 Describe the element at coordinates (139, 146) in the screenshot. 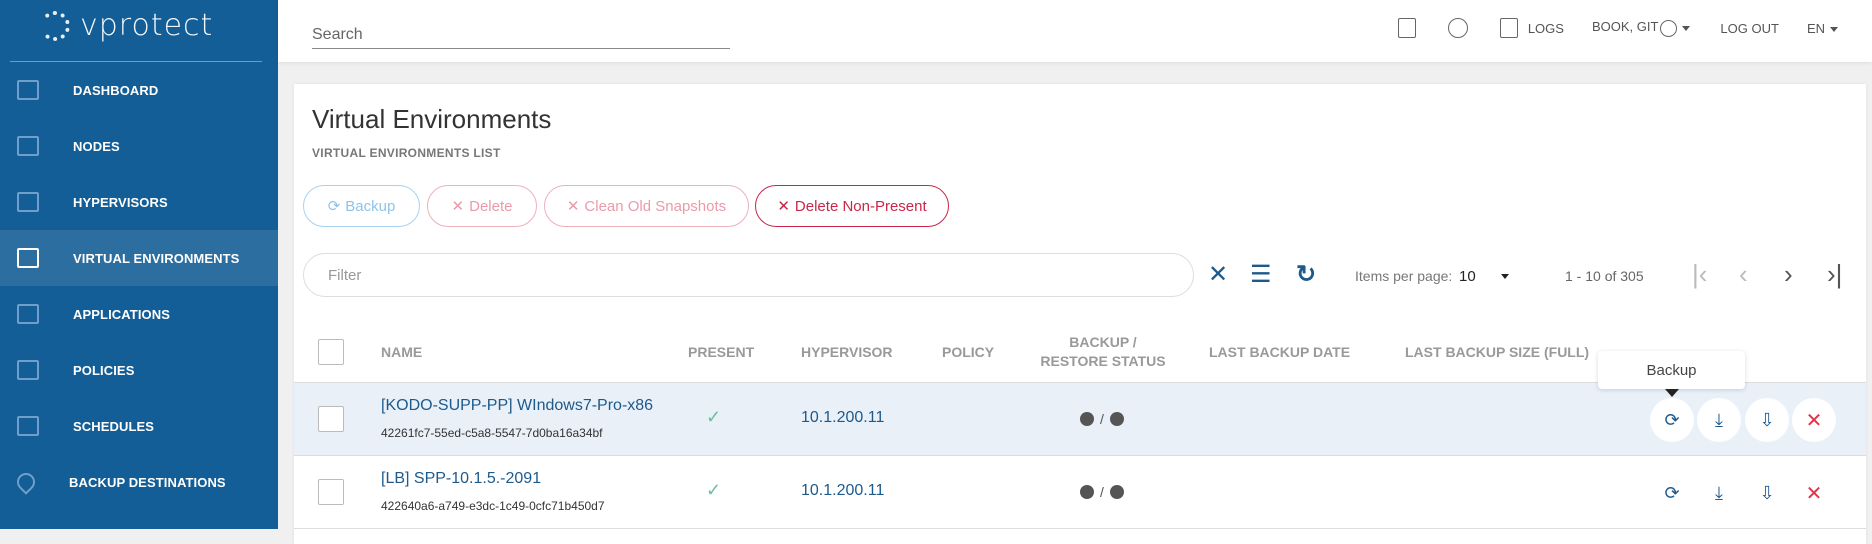

I see `sidebar-item-nodes: NODES` at that location.